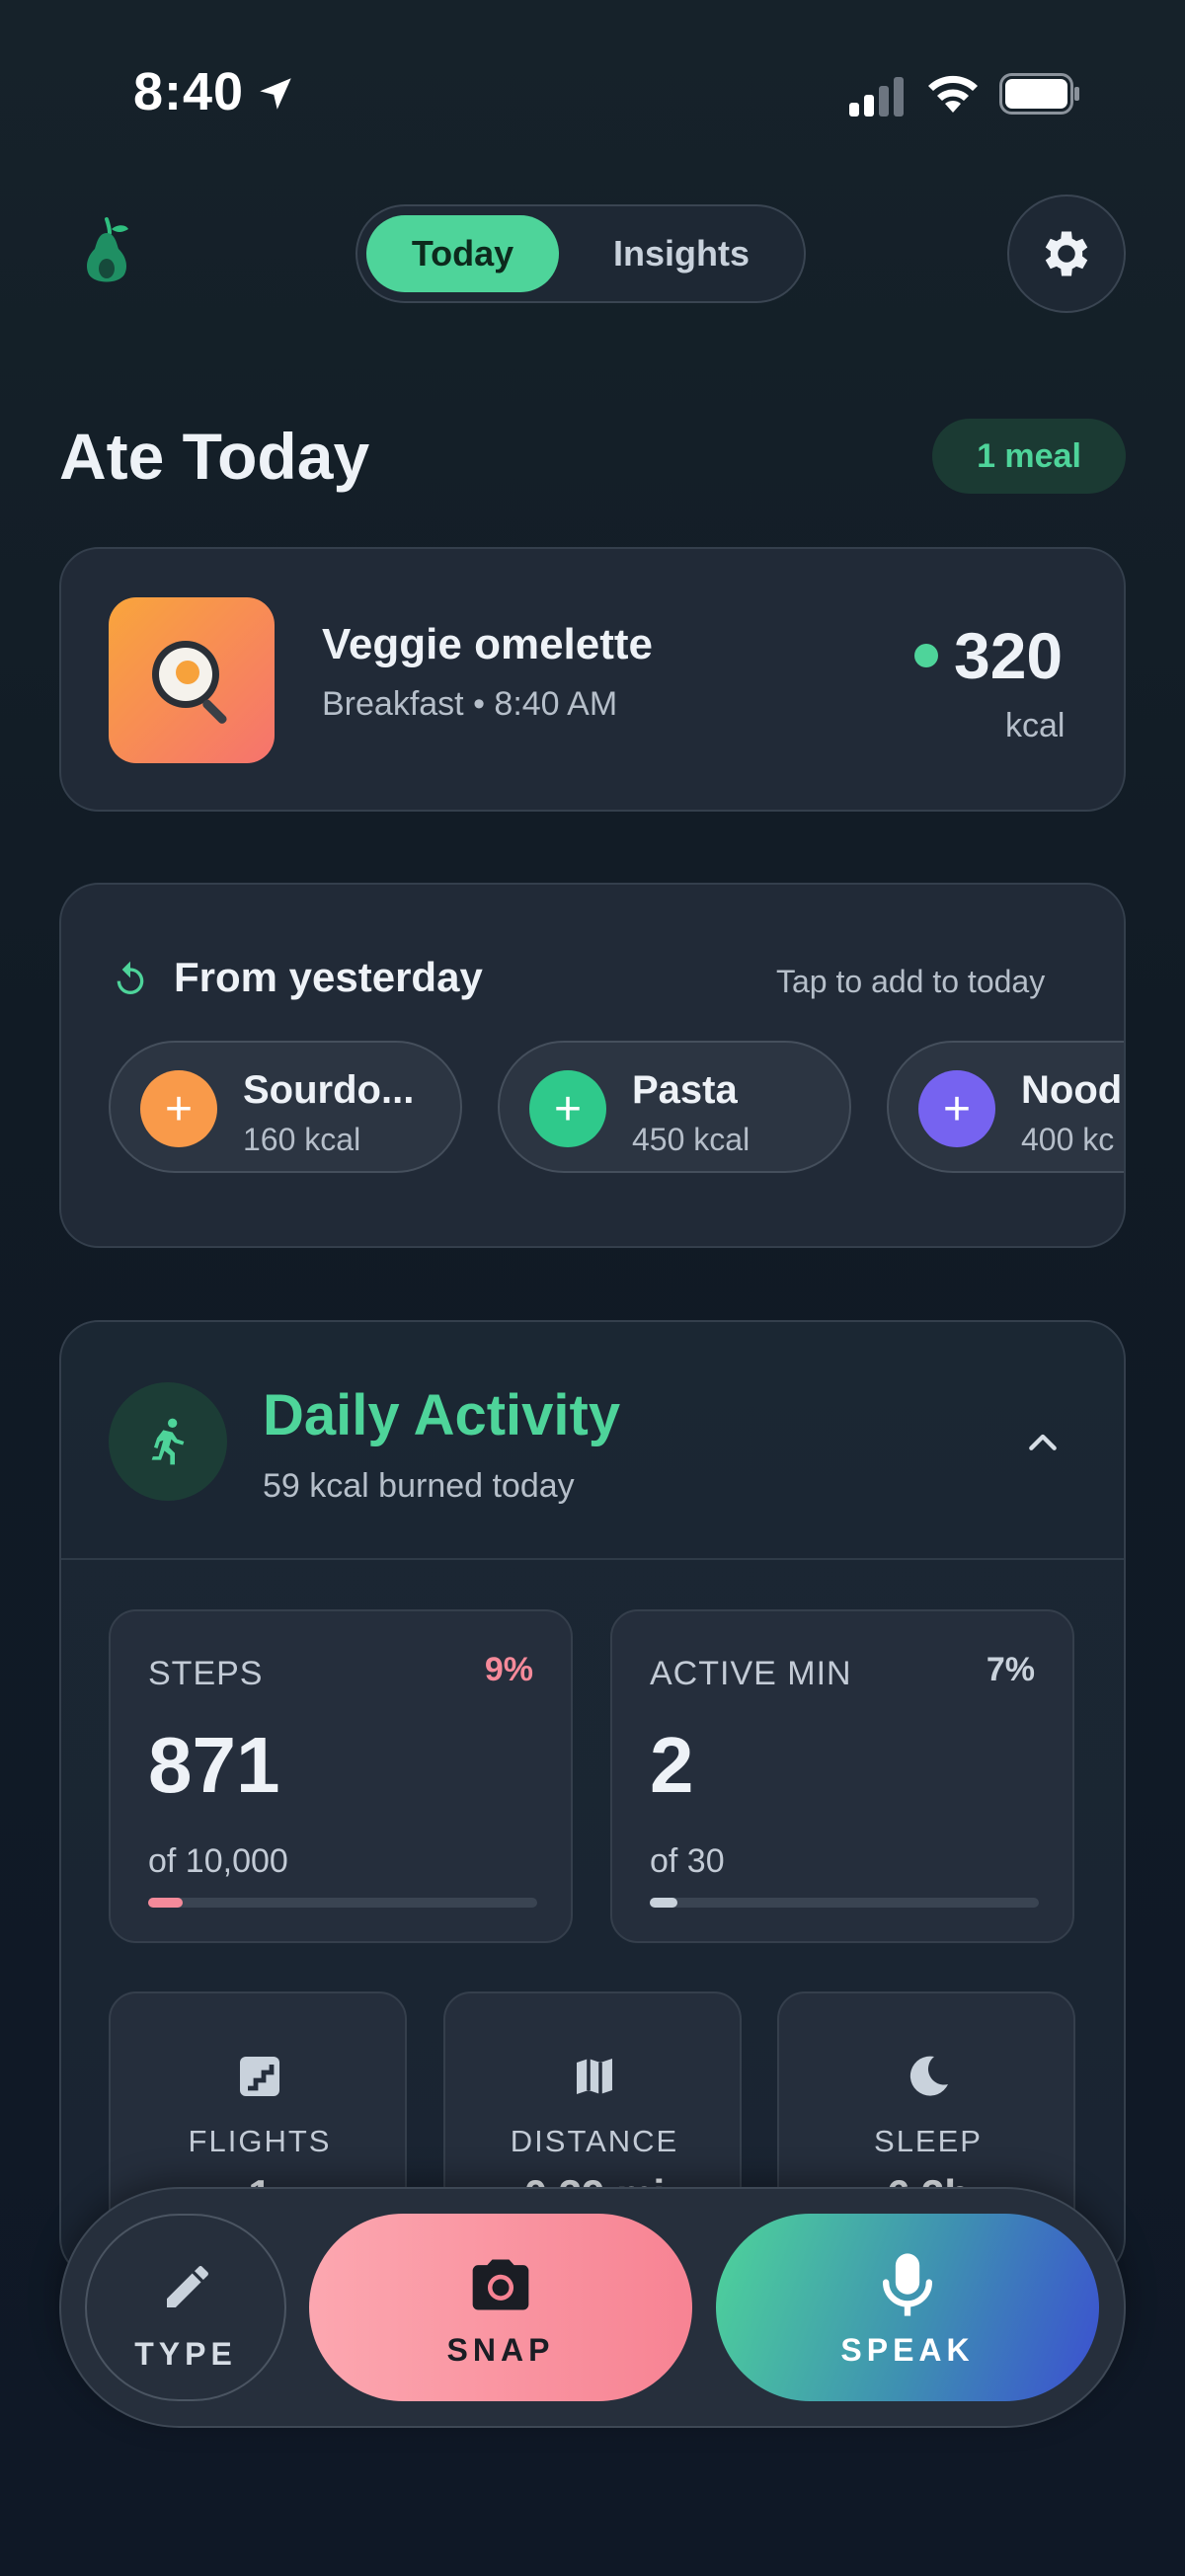 This screenshot has height=2576, width=1185. What do you see at coordinates (1039, 94) in the screenshot?
I see `battery-icon` at bounding box center [1039, 94].